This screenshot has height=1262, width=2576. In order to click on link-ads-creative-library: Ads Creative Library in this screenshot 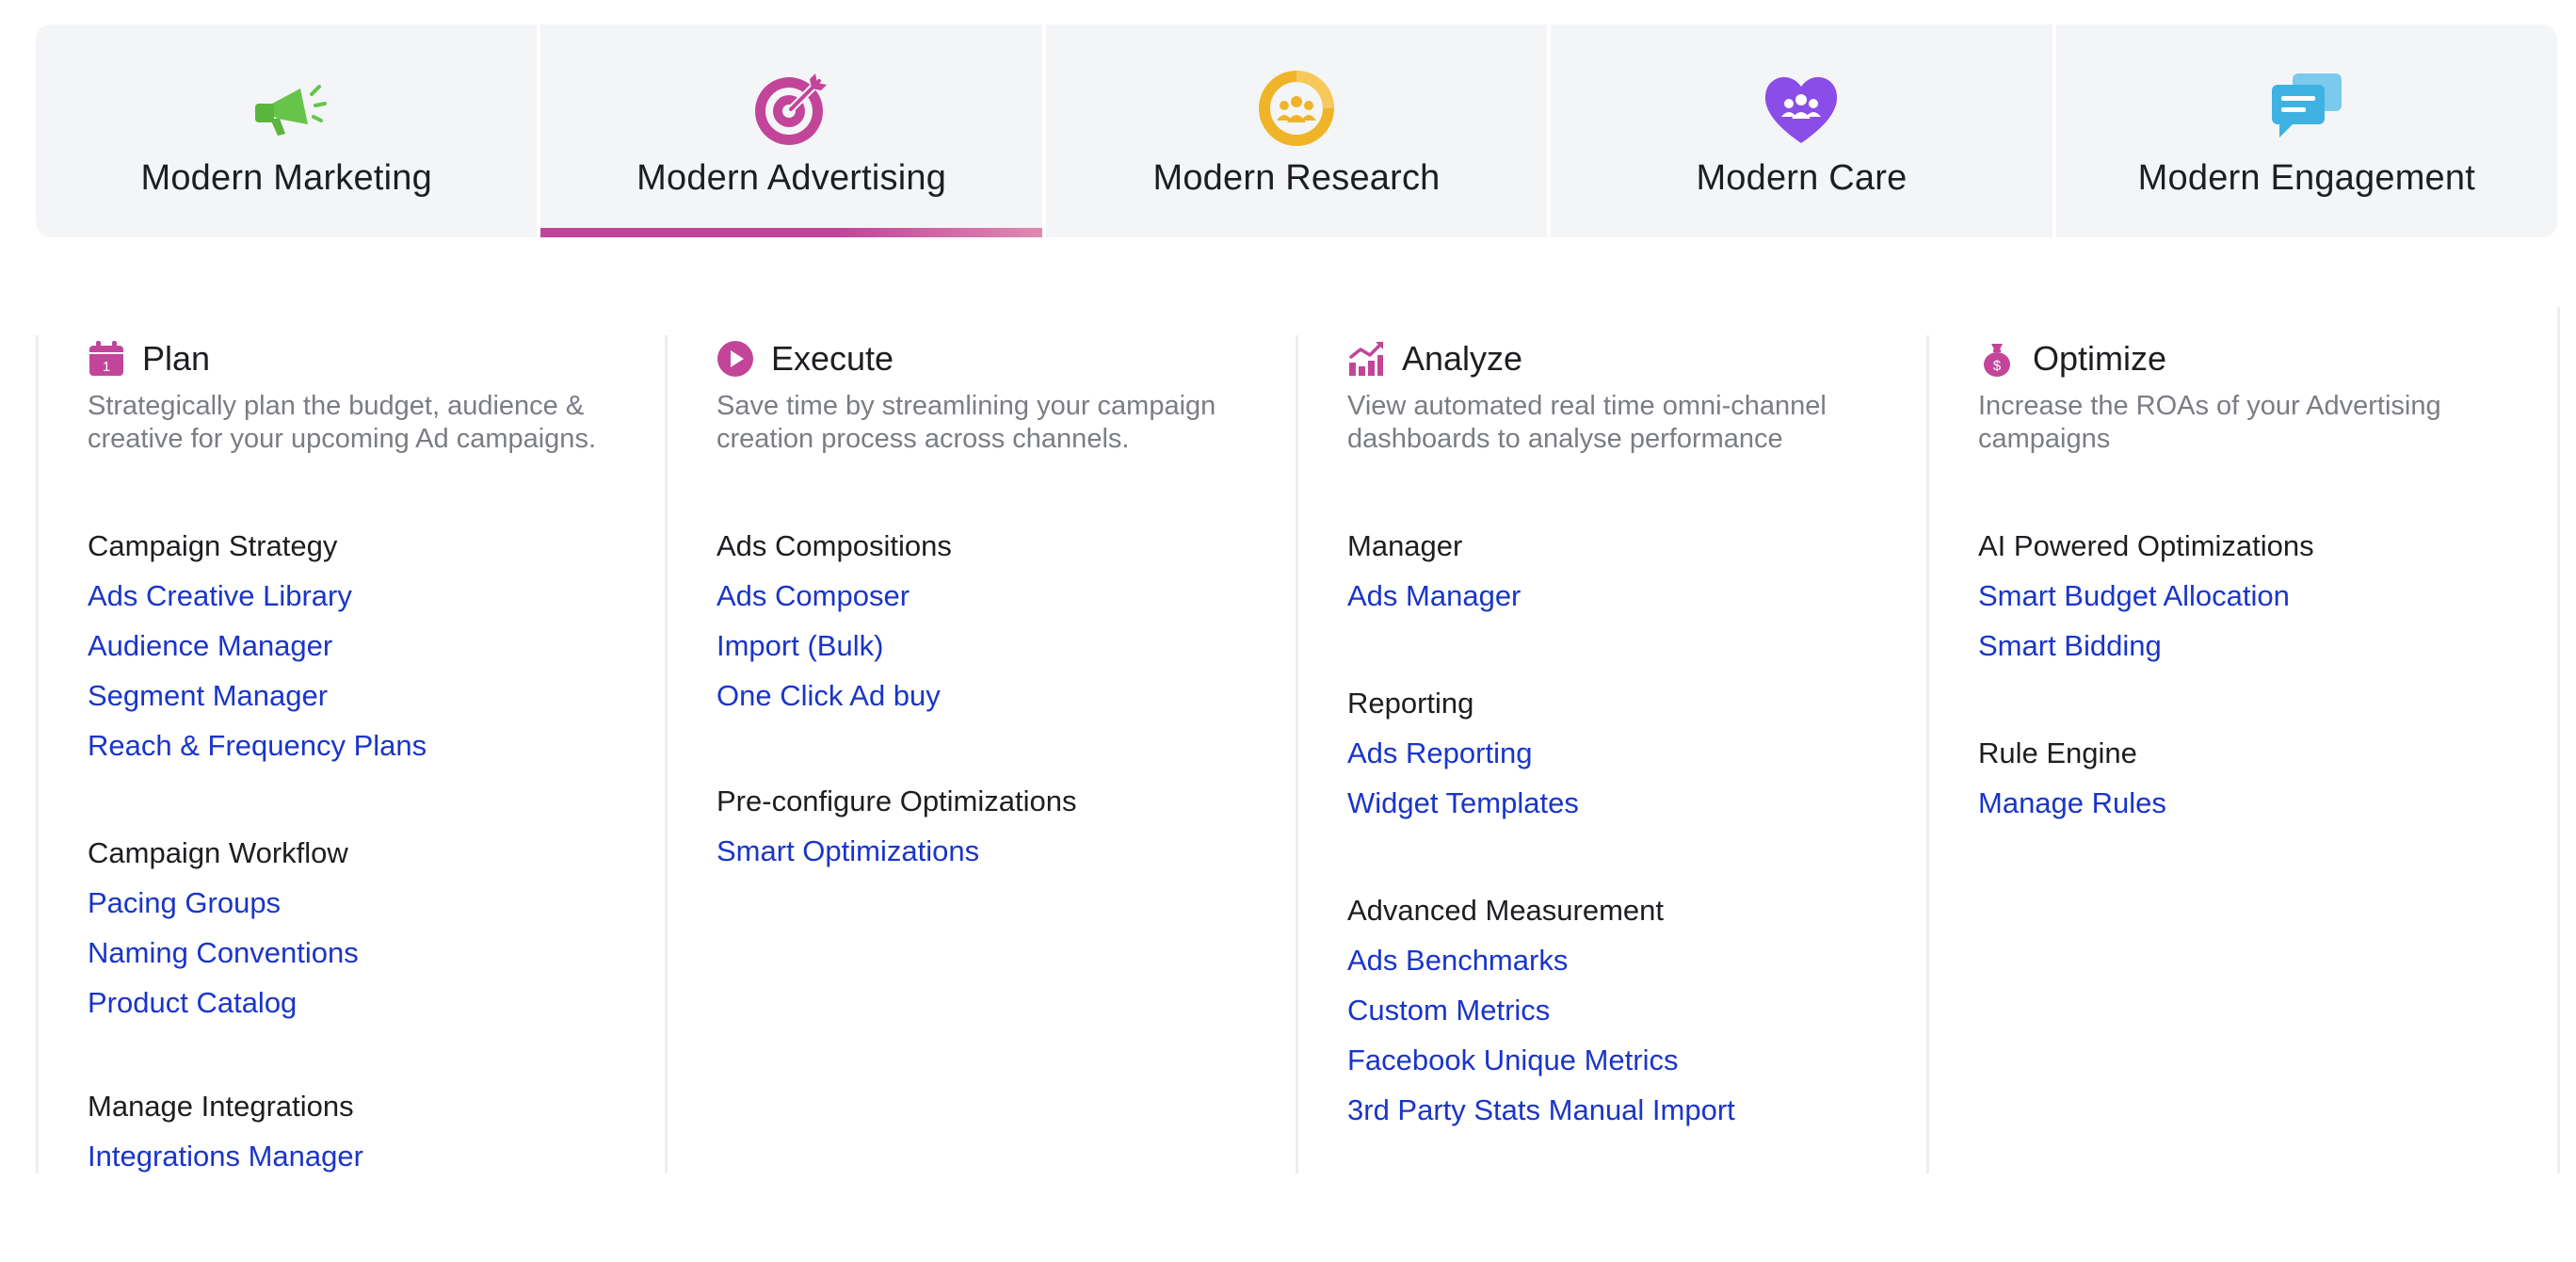, I will do `click(367, 596)`.